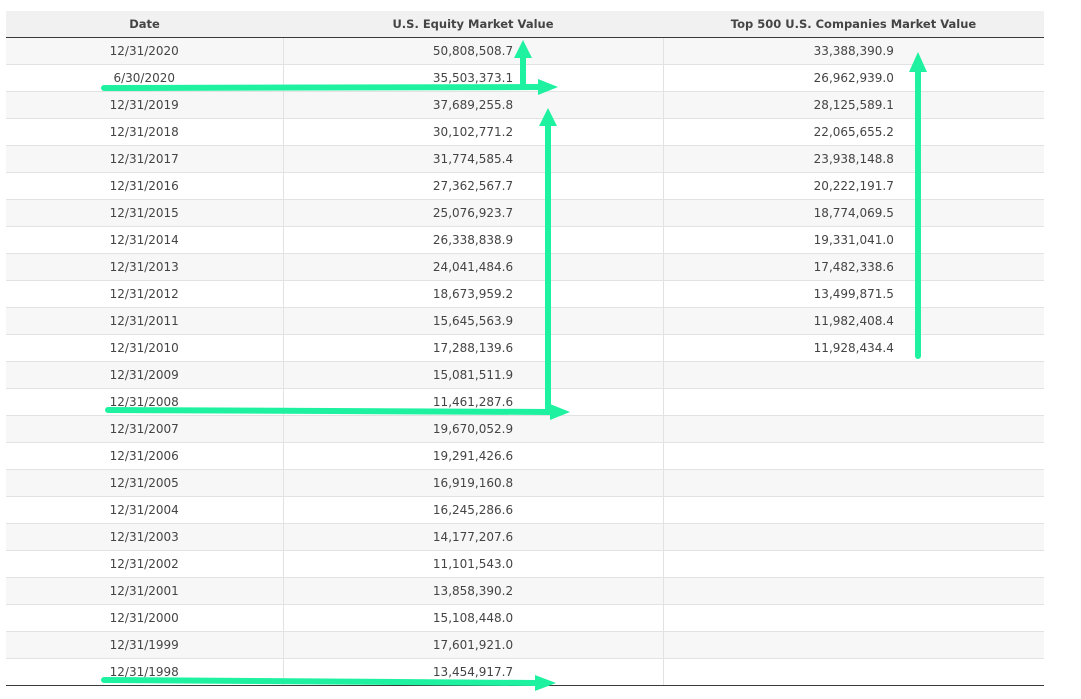 The image size is (1081, 699). What do you see at coordinates (145, 564) in the screenshot?
I see `date-cell: 12/31/2002` at bounding box center [145, 564].